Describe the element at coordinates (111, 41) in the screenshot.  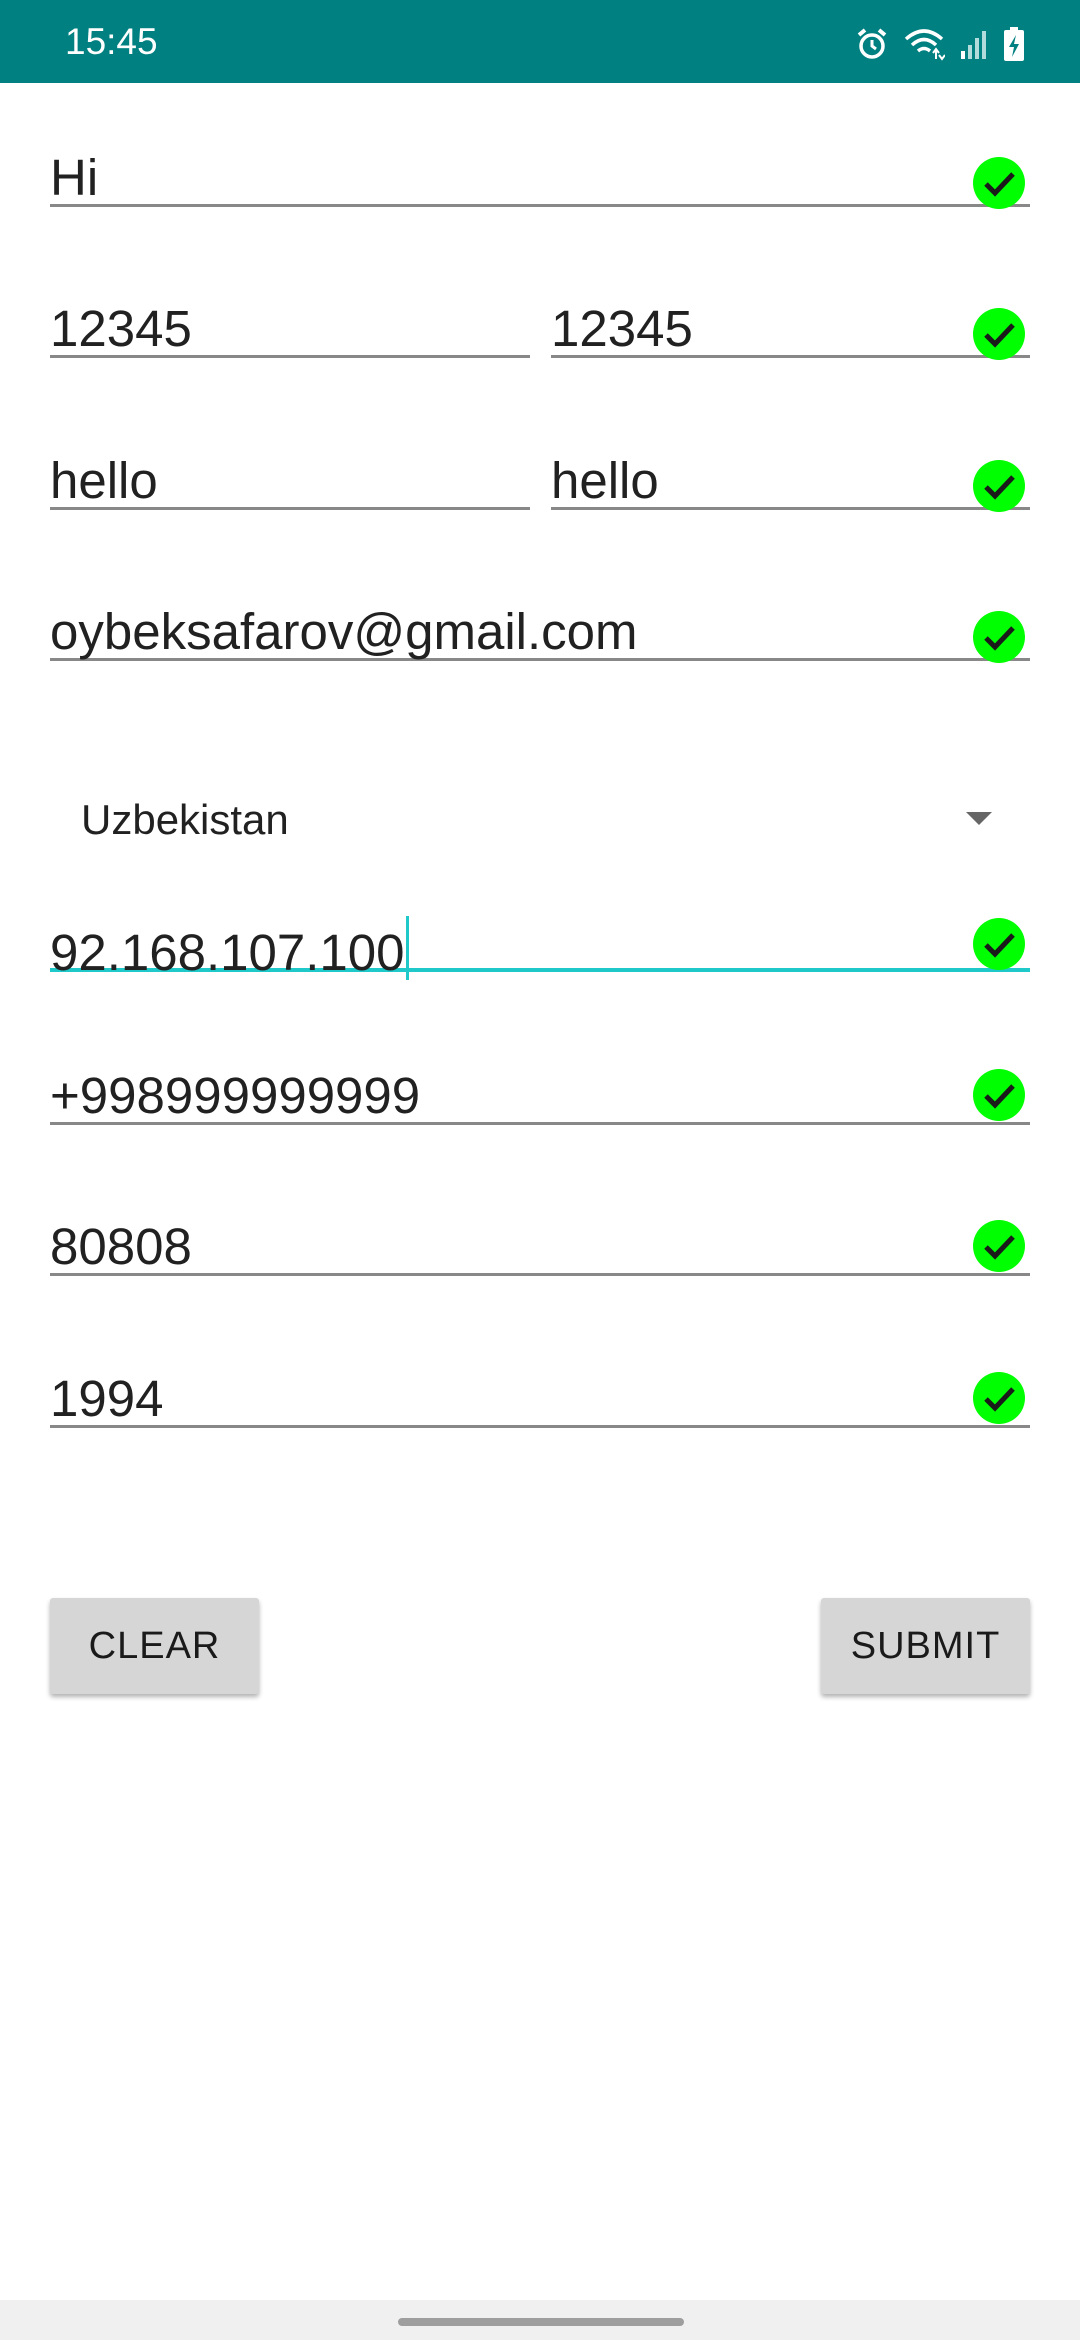
I see `status-time: 15:45` at that location.